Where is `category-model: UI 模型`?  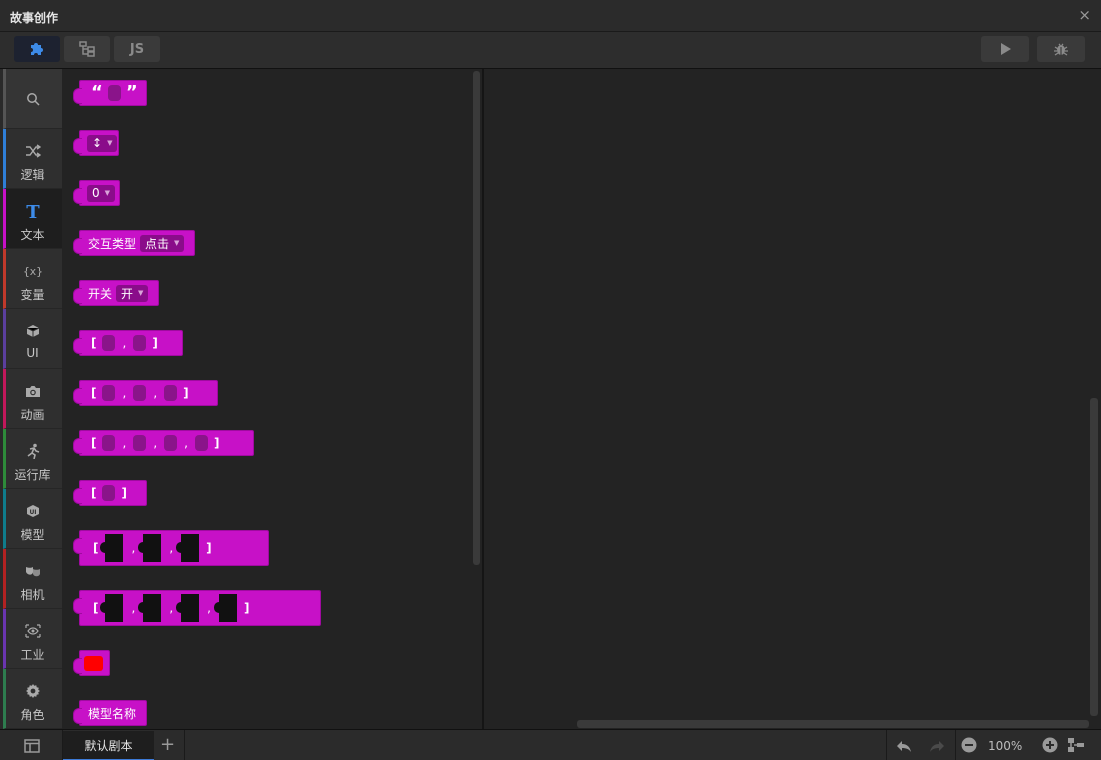 category-model: UI 模型 is located at coordinates (32, 519).